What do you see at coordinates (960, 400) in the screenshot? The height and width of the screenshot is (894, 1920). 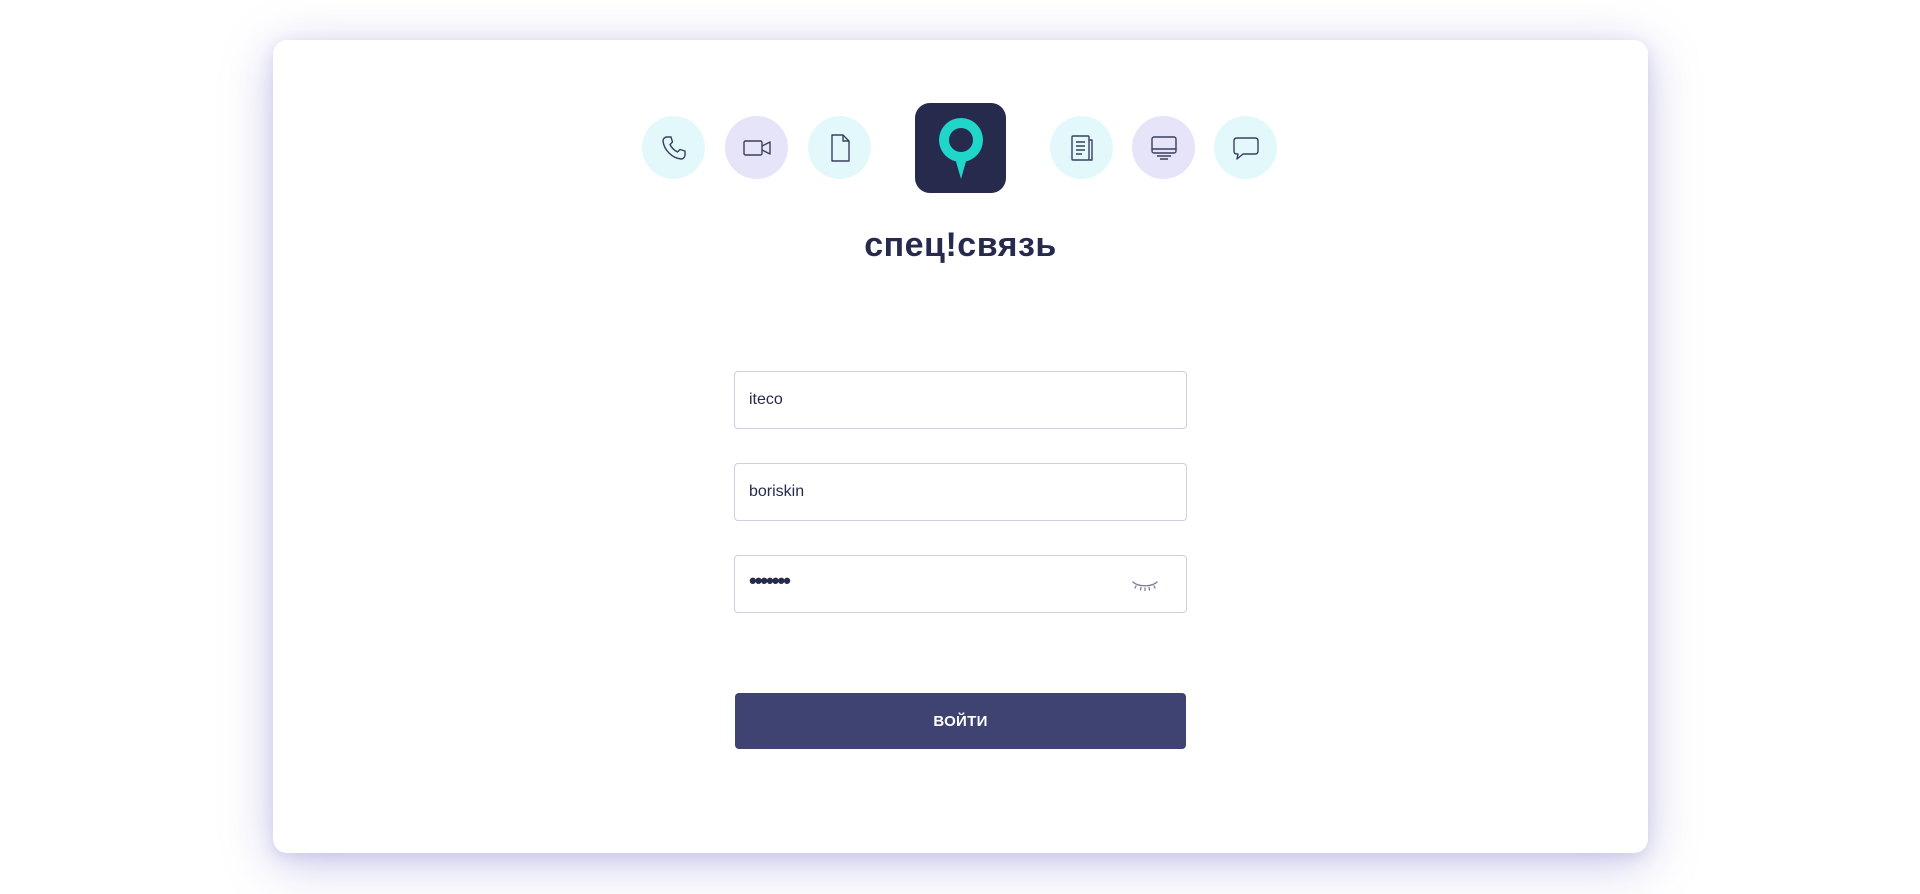 I see `domain-field: iteco` at bounding box center [960, 400].